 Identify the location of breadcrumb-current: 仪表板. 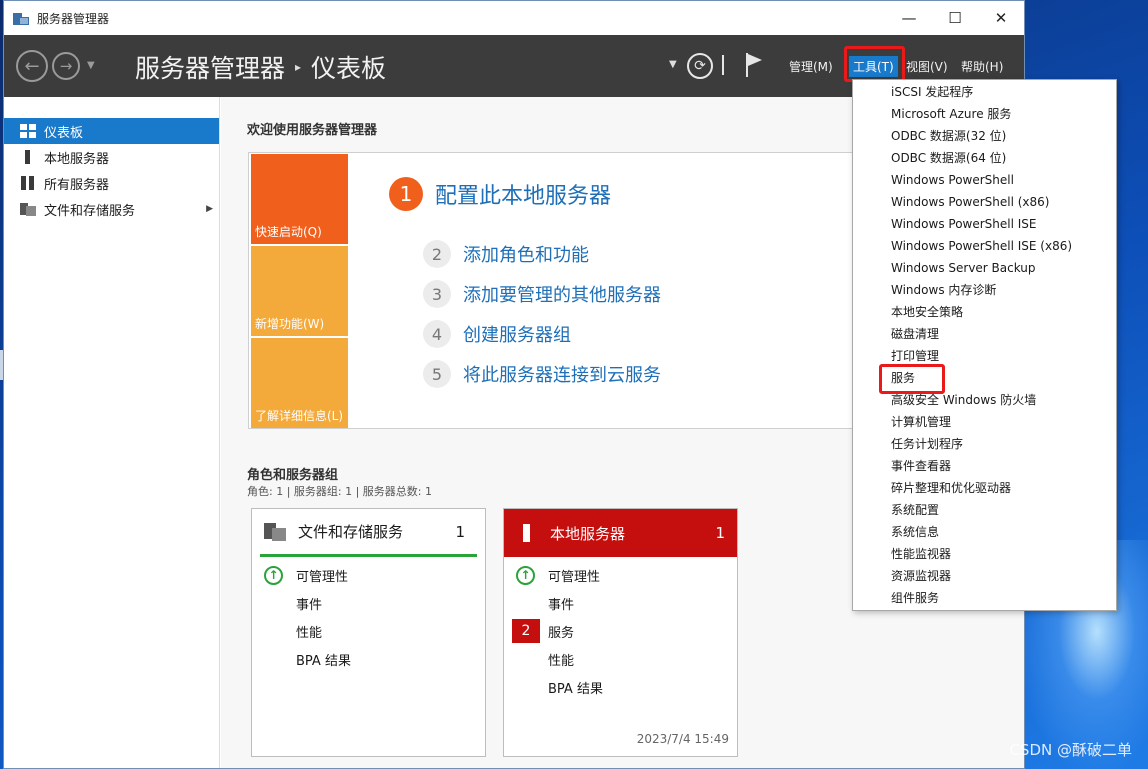
(349, 68).